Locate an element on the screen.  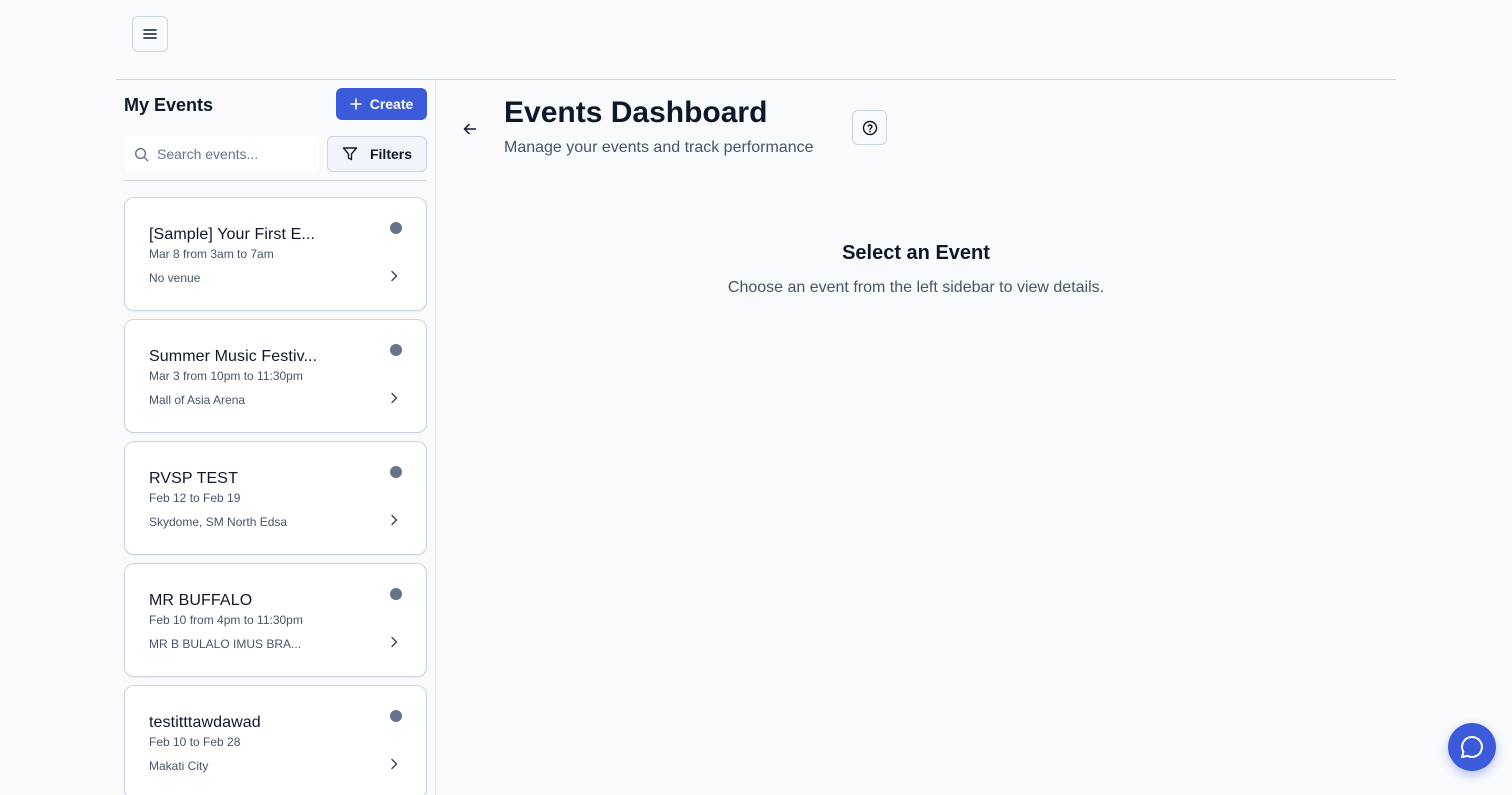
page-subtitle: Manage your events and track performance is located at coordinates (659, 147).